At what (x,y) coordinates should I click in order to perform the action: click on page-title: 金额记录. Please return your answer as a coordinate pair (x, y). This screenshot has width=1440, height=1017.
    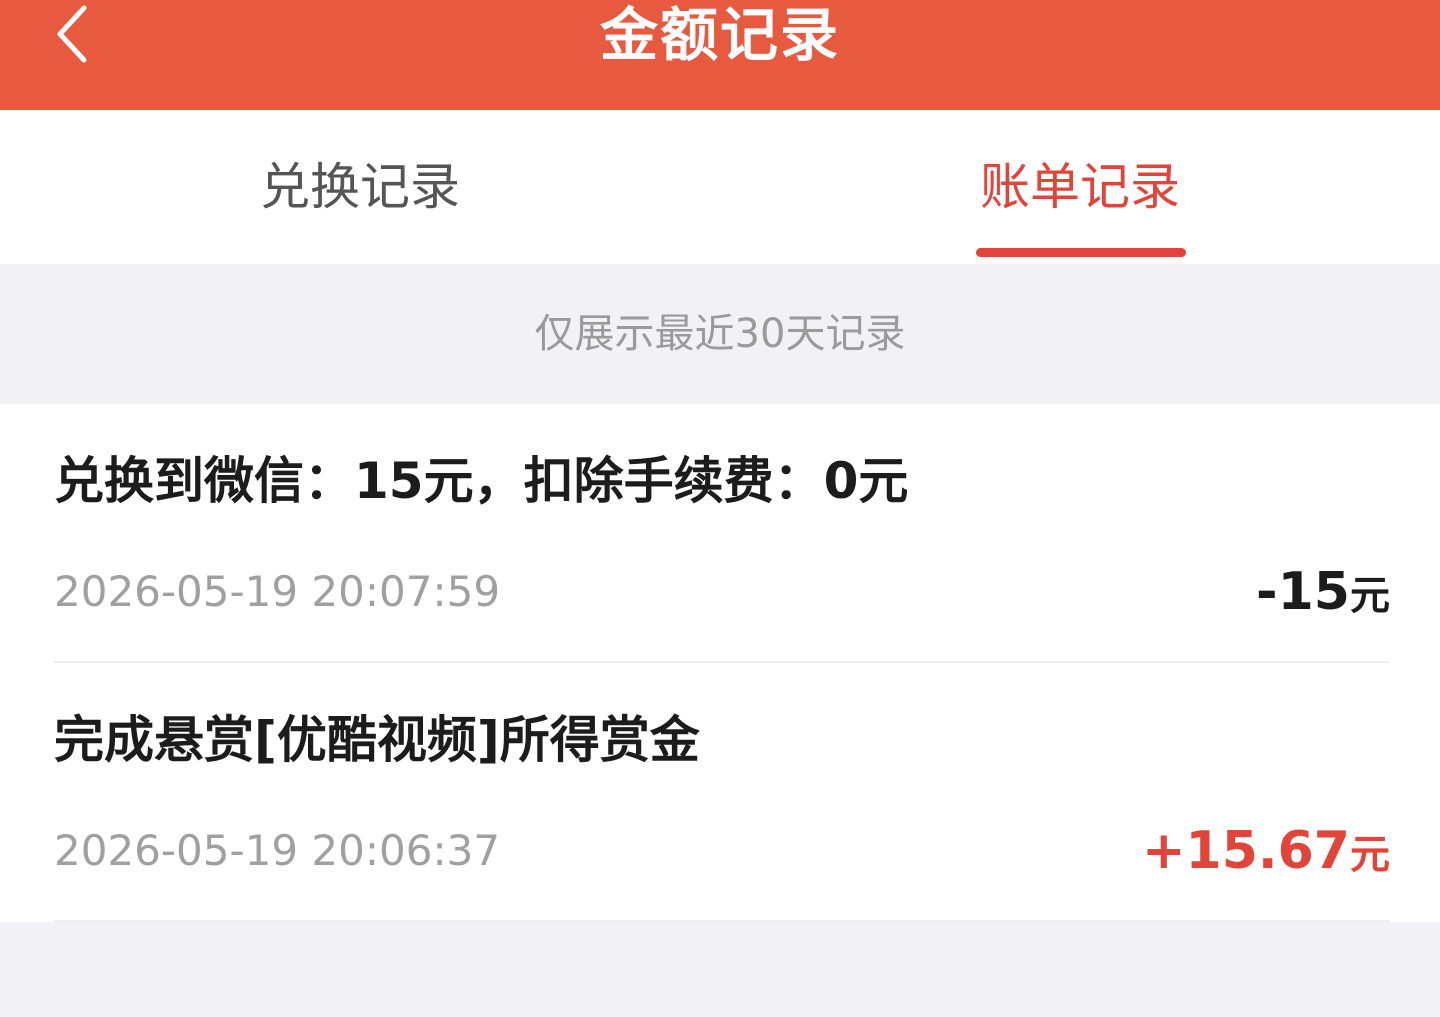
    Looking at the image, I should click on (719, 35).